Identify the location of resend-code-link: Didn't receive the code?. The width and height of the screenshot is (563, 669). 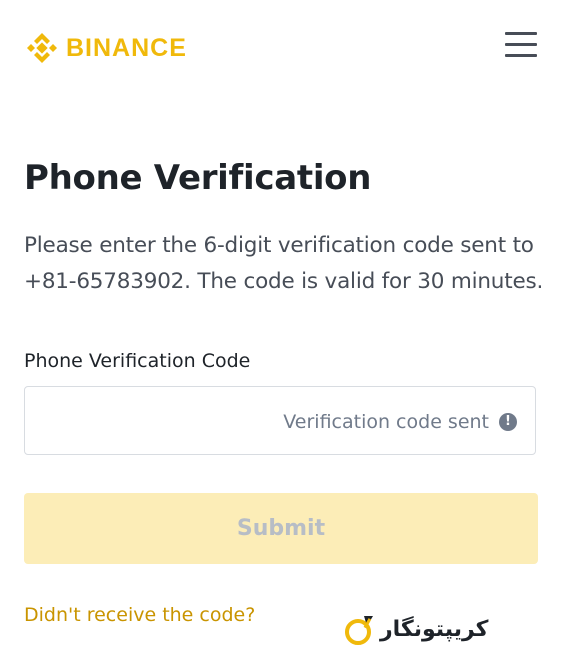
(139, 615).